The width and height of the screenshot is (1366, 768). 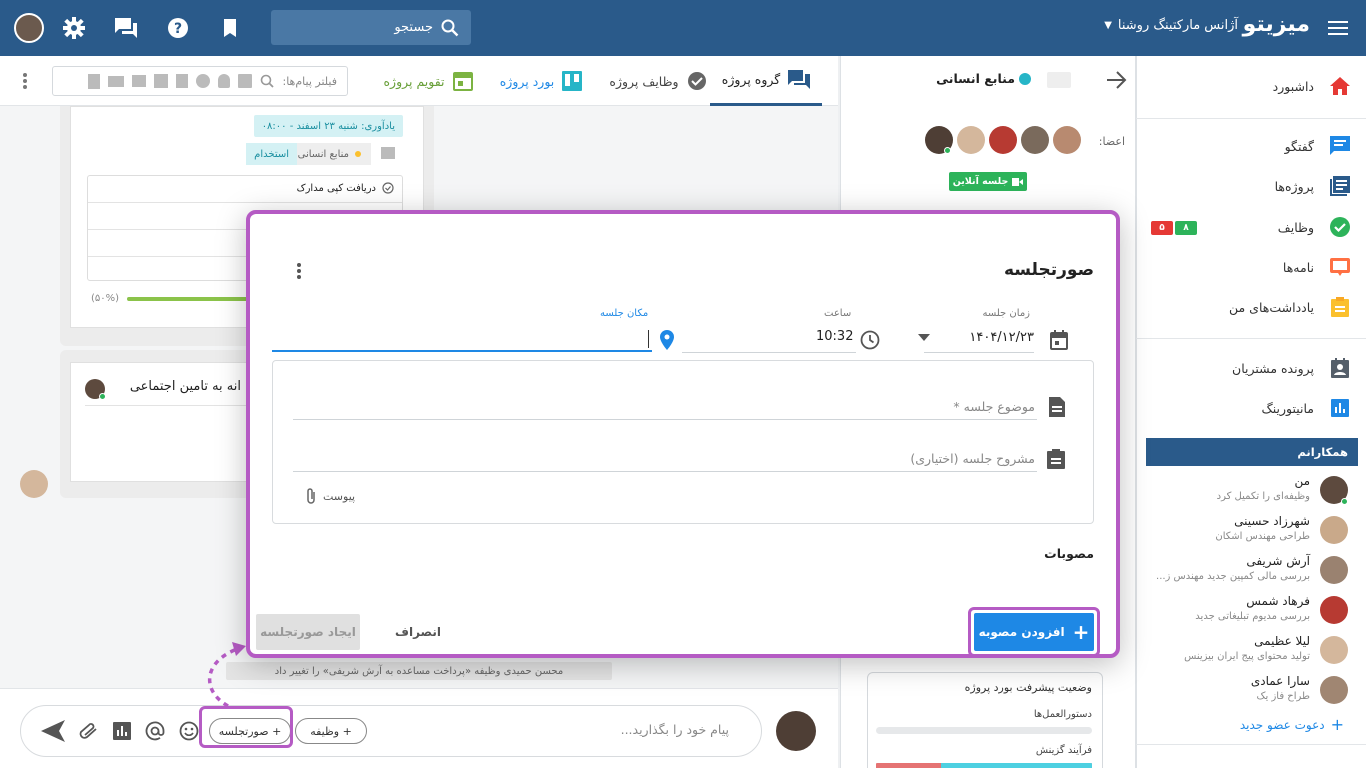 I want to click on date-label: زمان جلسه, so click(x=1006, y=313).